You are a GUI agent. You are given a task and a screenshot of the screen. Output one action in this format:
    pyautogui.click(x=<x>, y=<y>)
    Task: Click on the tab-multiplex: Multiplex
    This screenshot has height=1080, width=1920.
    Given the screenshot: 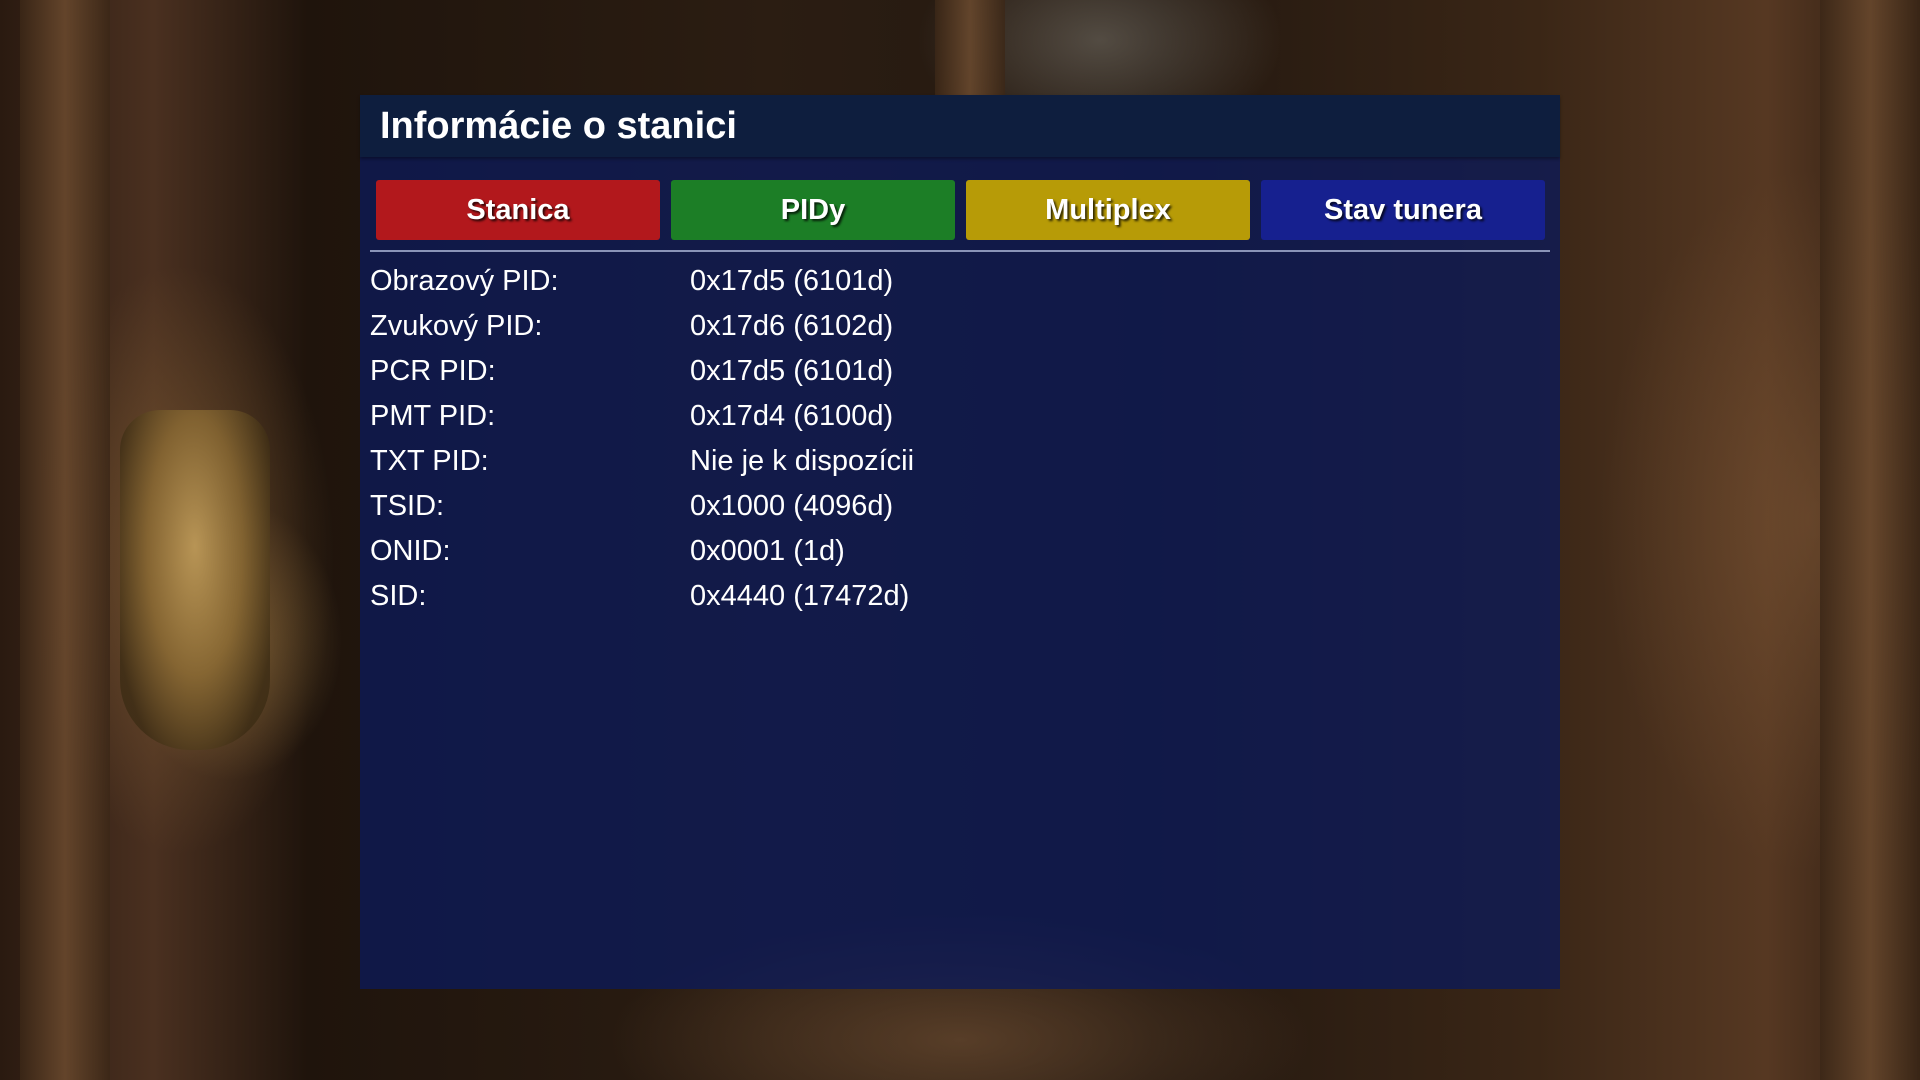 What is the action you would take?
    pyautogui.click(x=1108, y=210)
    